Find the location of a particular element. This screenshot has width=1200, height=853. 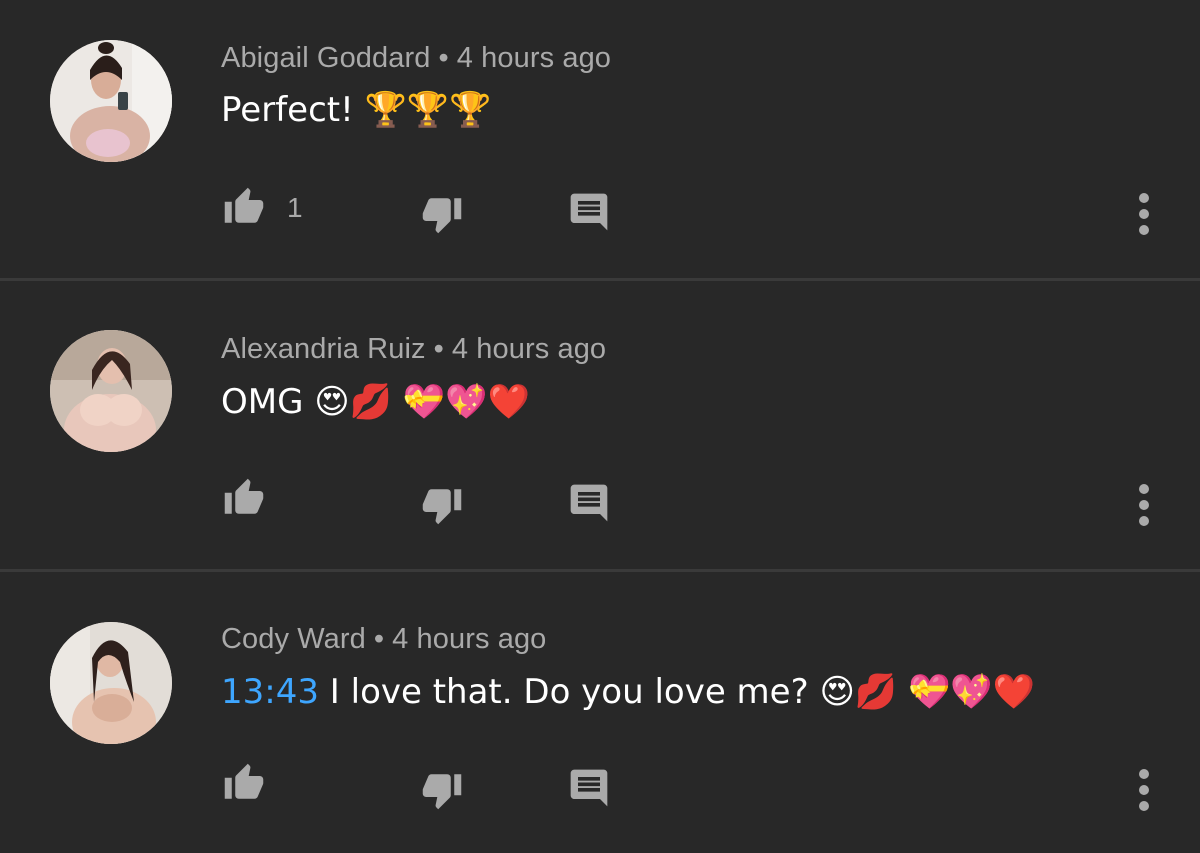

author-name: Alexandria Ruiz is located at coordinates (323, 349).